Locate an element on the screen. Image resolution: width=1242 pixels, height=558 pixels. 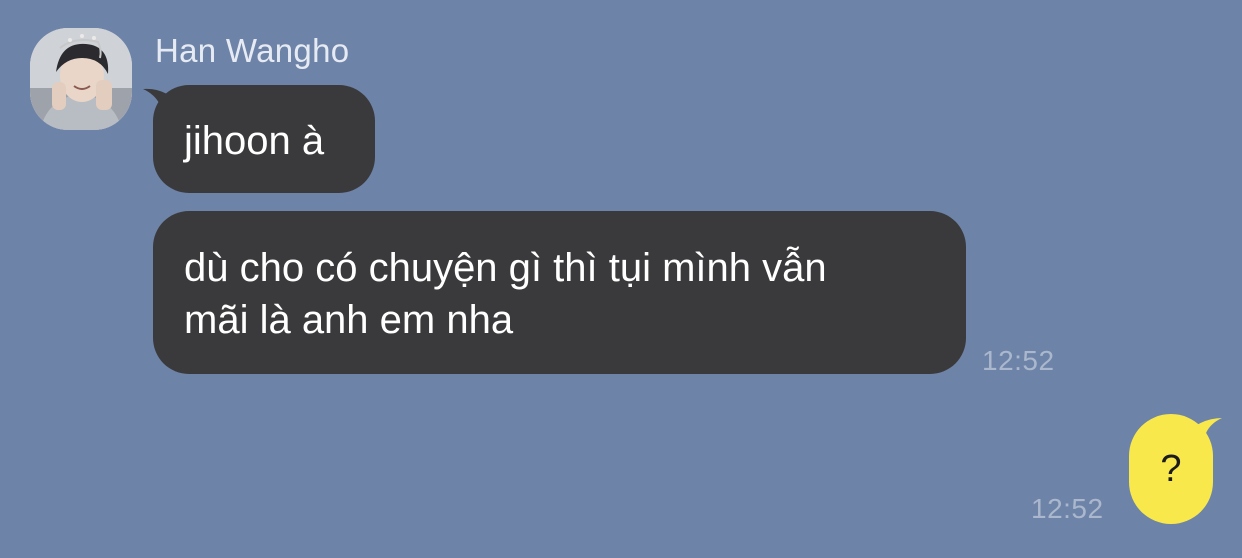
contact-avatar is located at coordinates (81, 79).